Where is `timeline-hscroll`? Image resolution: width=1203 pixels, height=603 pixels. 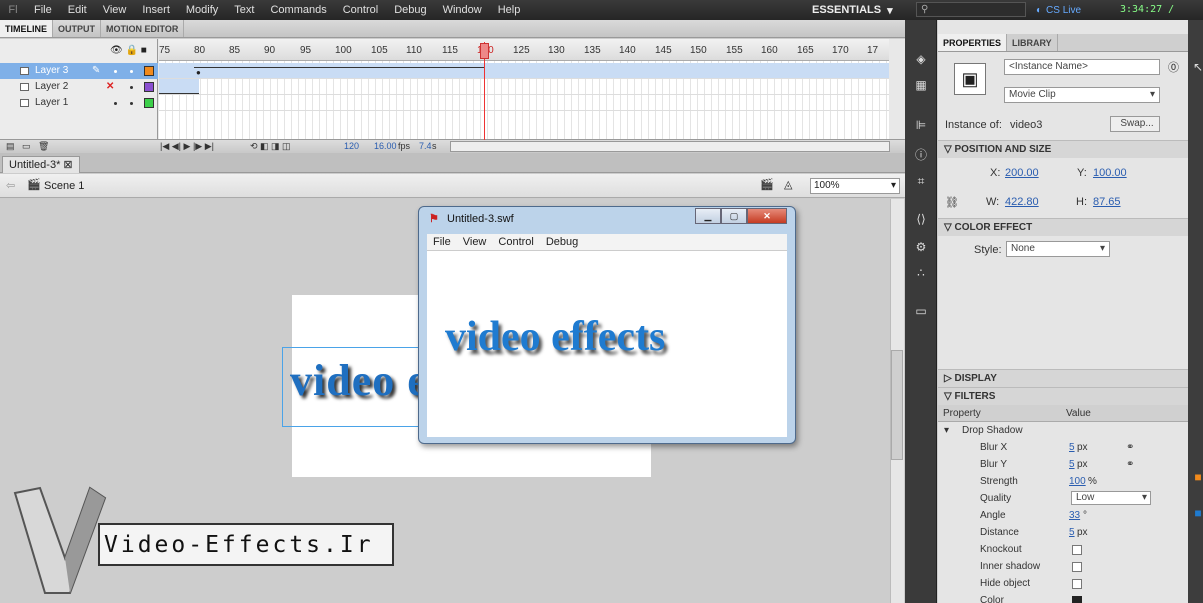
timeline-hscroll is located at coordinates (670, 146).